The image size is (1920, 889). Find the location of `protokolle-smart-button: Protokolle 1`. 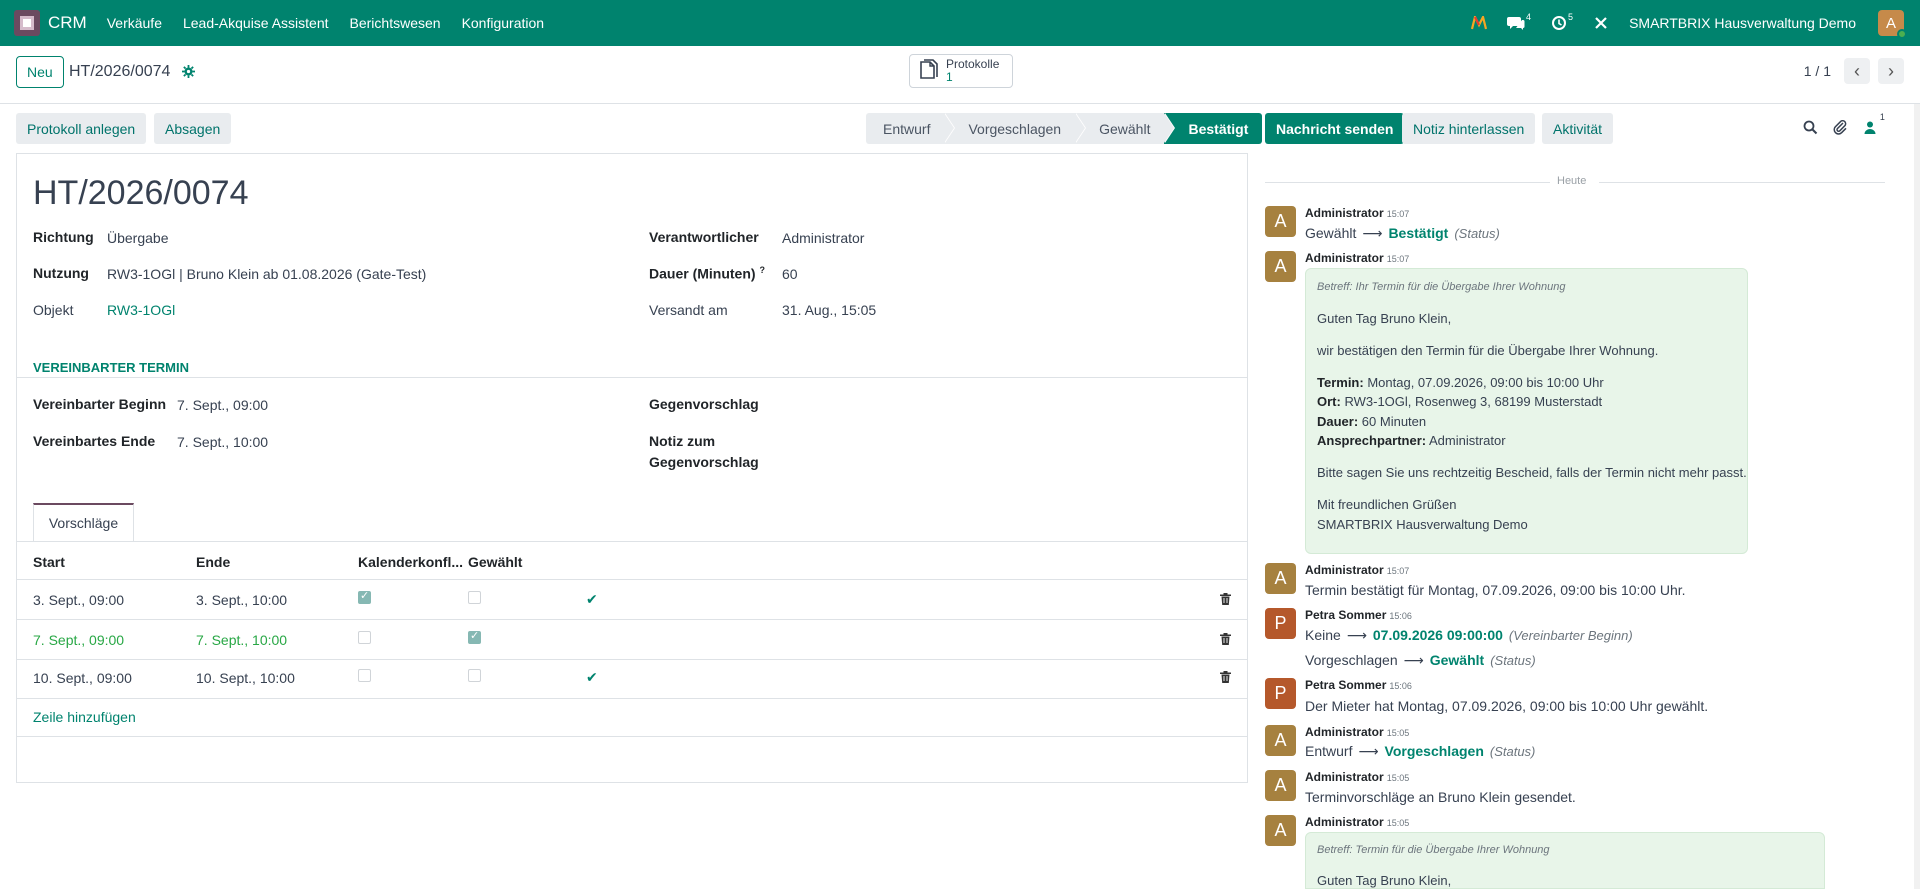

protokolle-smart-button: Protokolle 1 is located at coordinates (961, 71).